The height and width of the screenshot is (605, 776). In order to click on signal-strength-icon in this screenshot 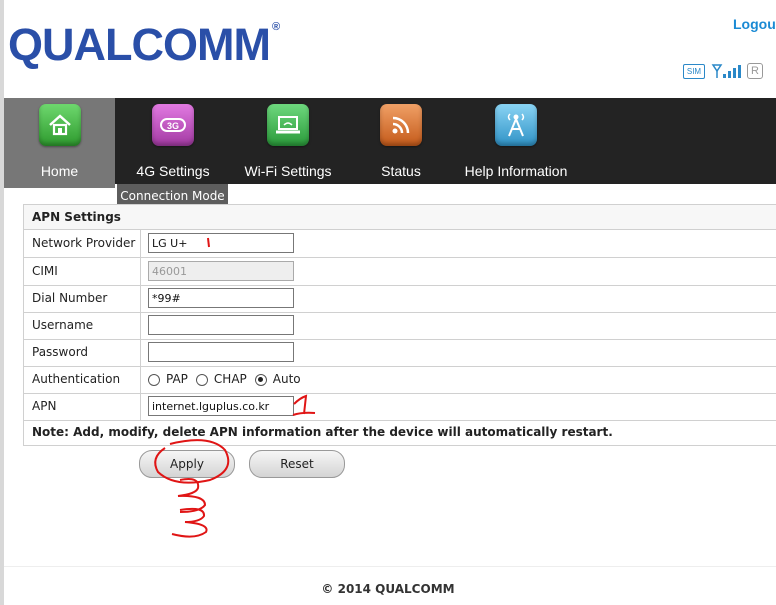, I will do `click(726, 71)`.